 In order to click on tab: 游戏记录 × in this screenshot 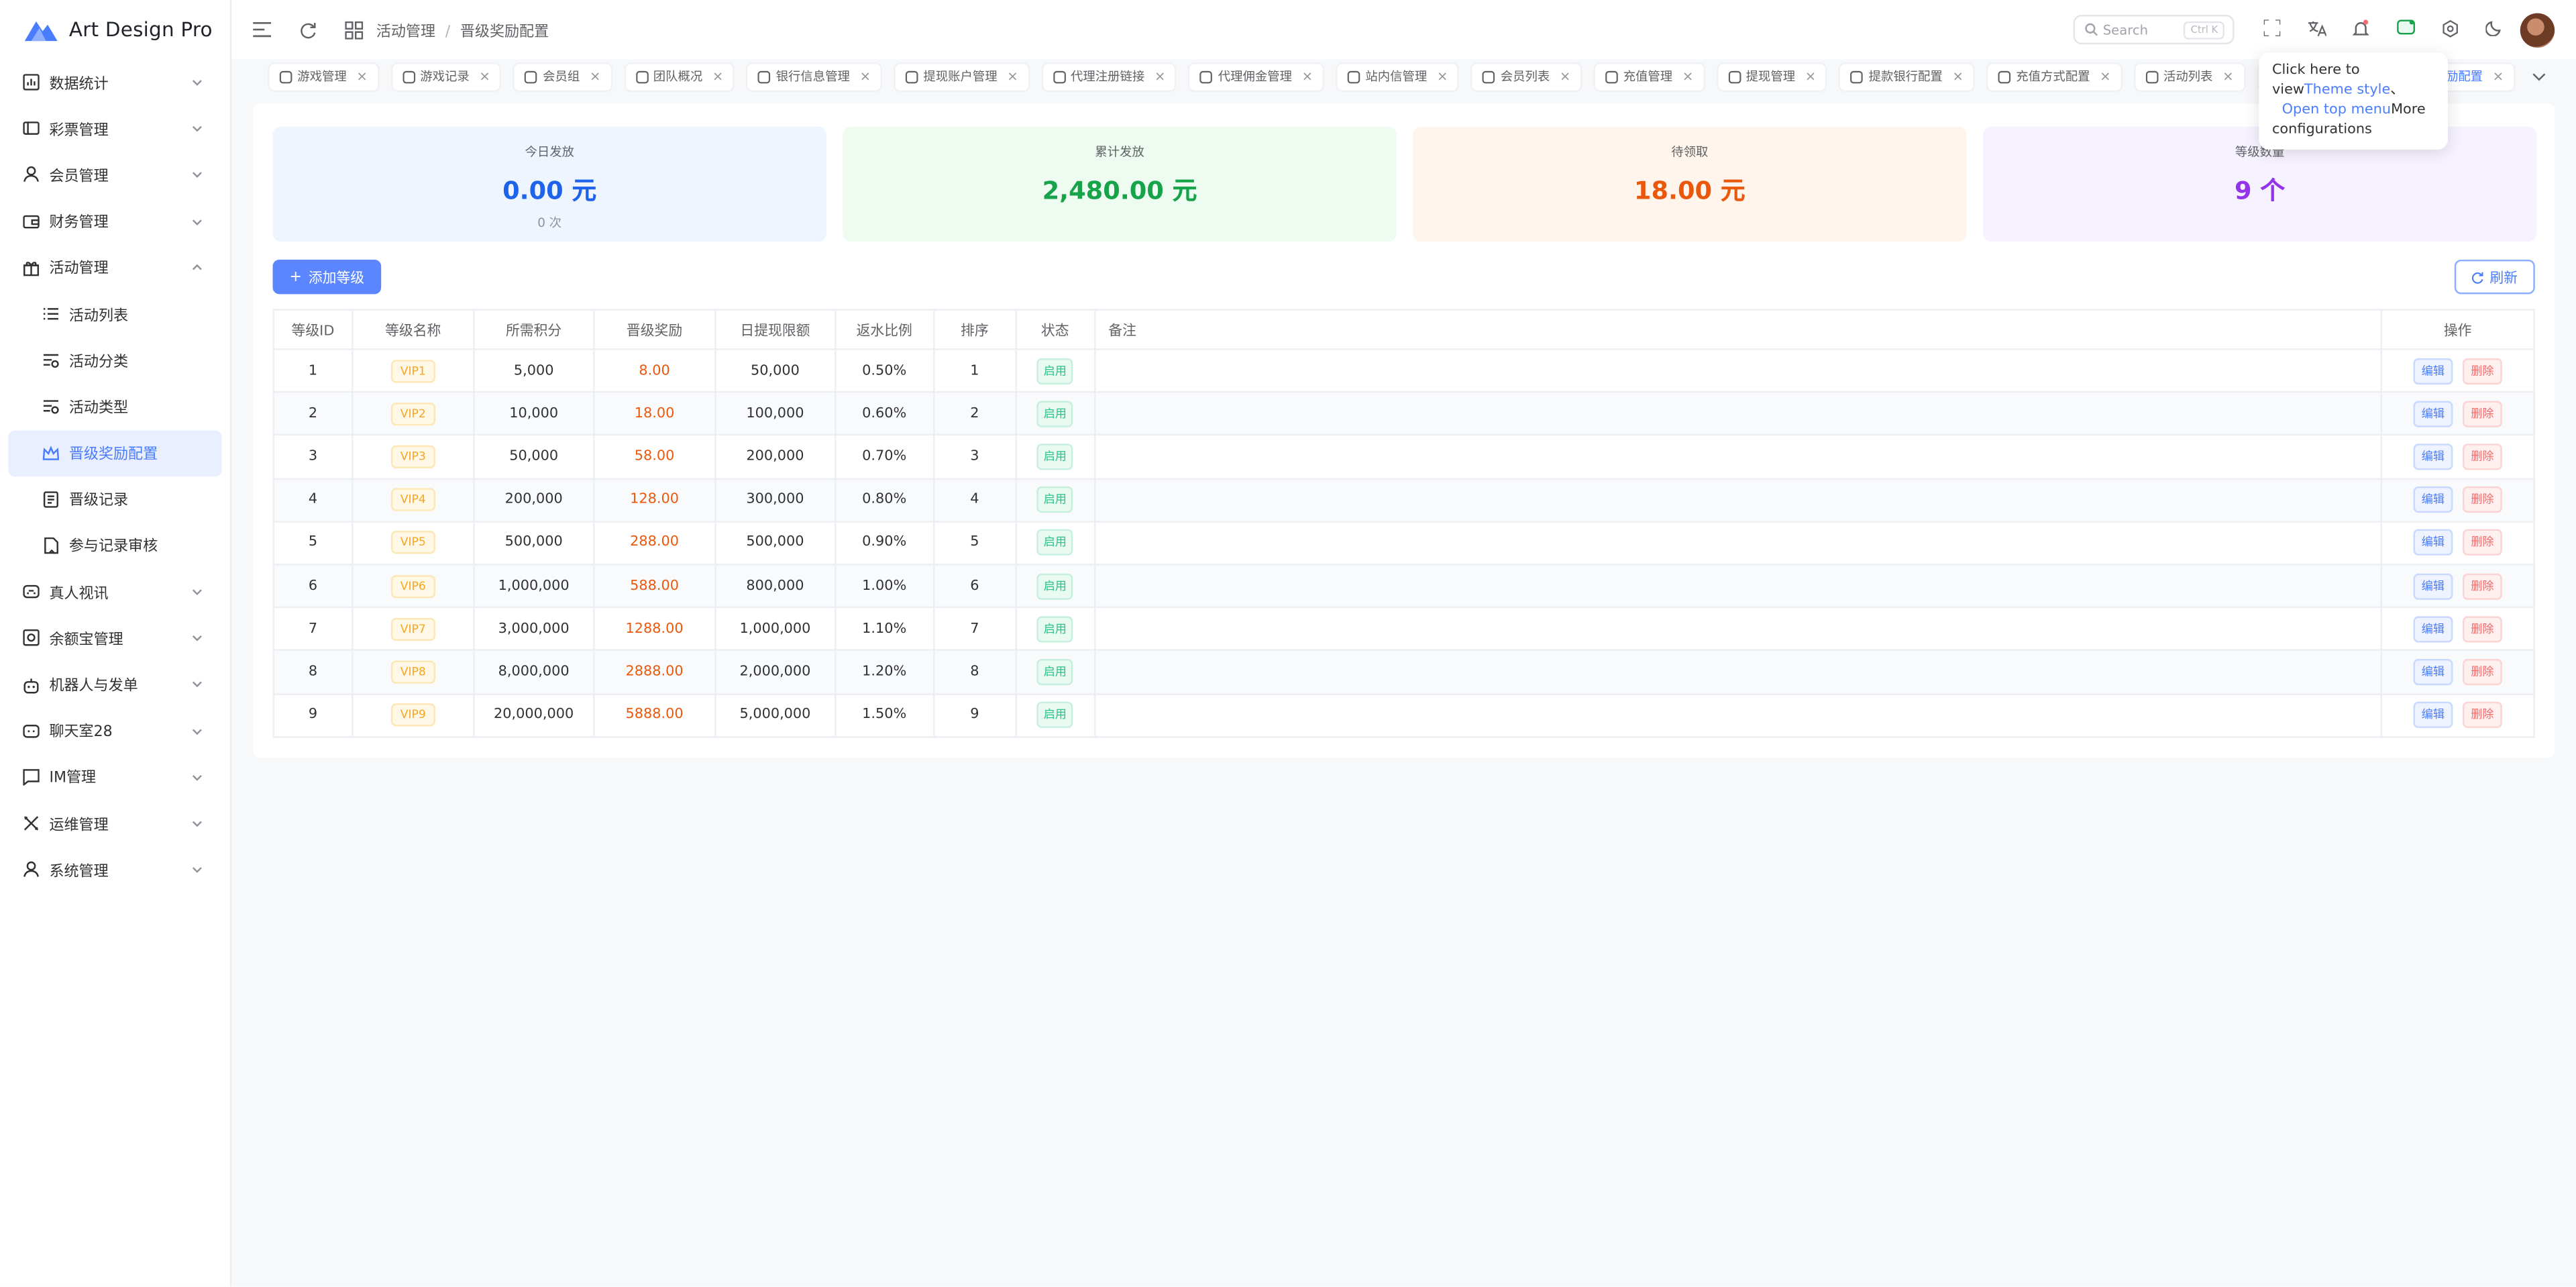, I will do `click(446, 76)`.